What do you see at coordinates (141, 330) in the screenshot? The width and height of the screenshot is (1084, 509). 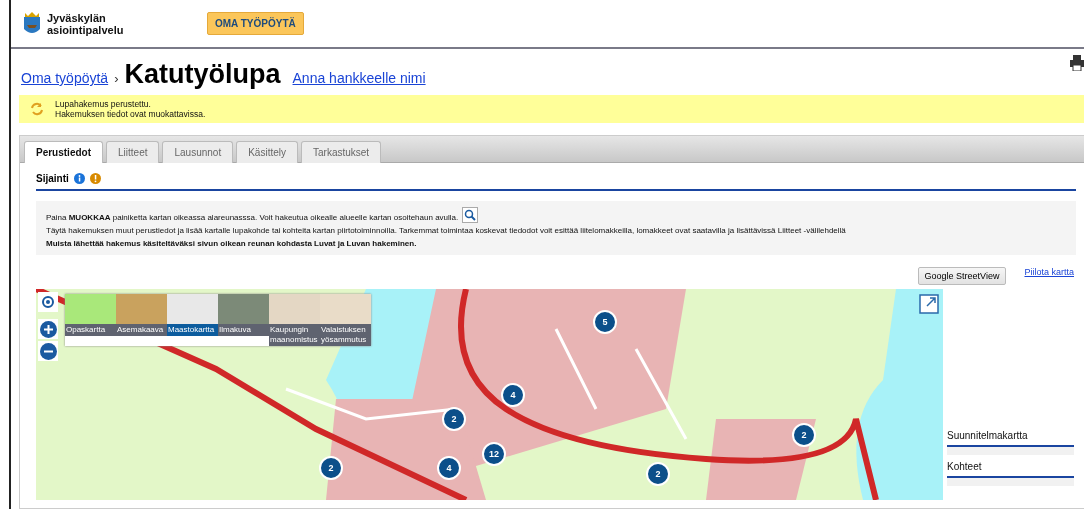 I see `layer-label: Asemakaava` at bounding box center [141, 330].